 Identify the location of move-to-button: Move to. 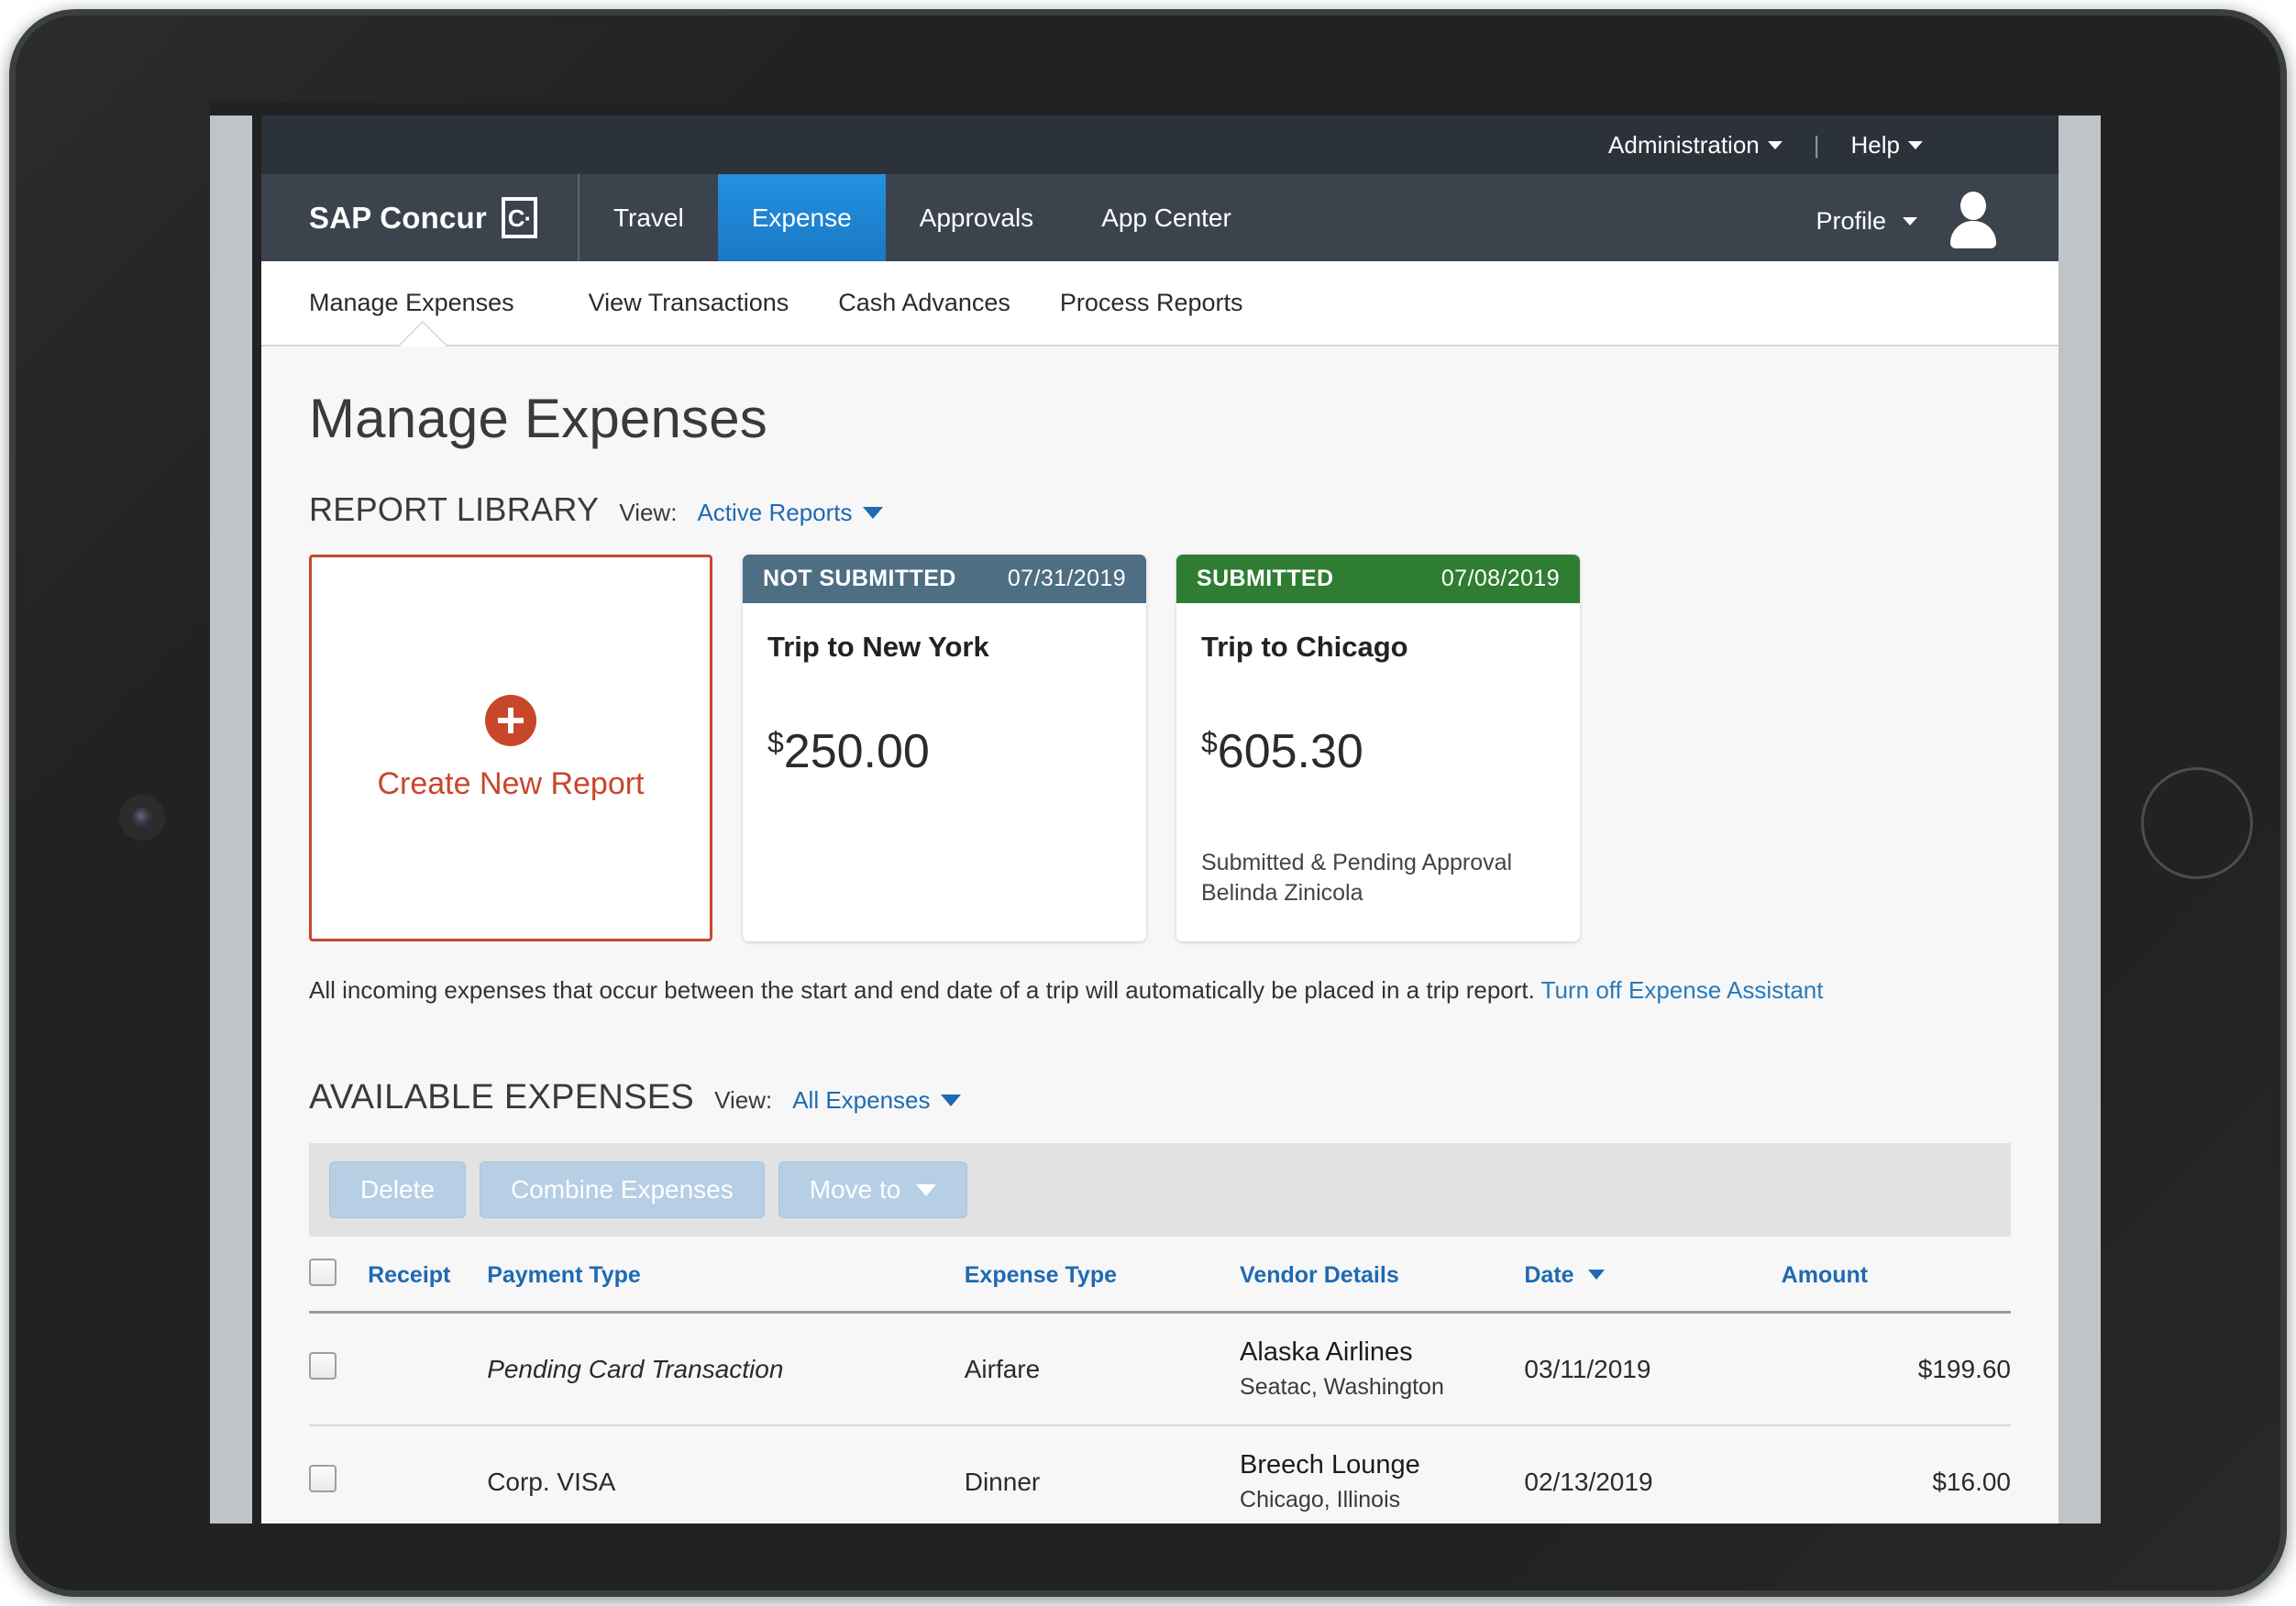
(873, 1189).